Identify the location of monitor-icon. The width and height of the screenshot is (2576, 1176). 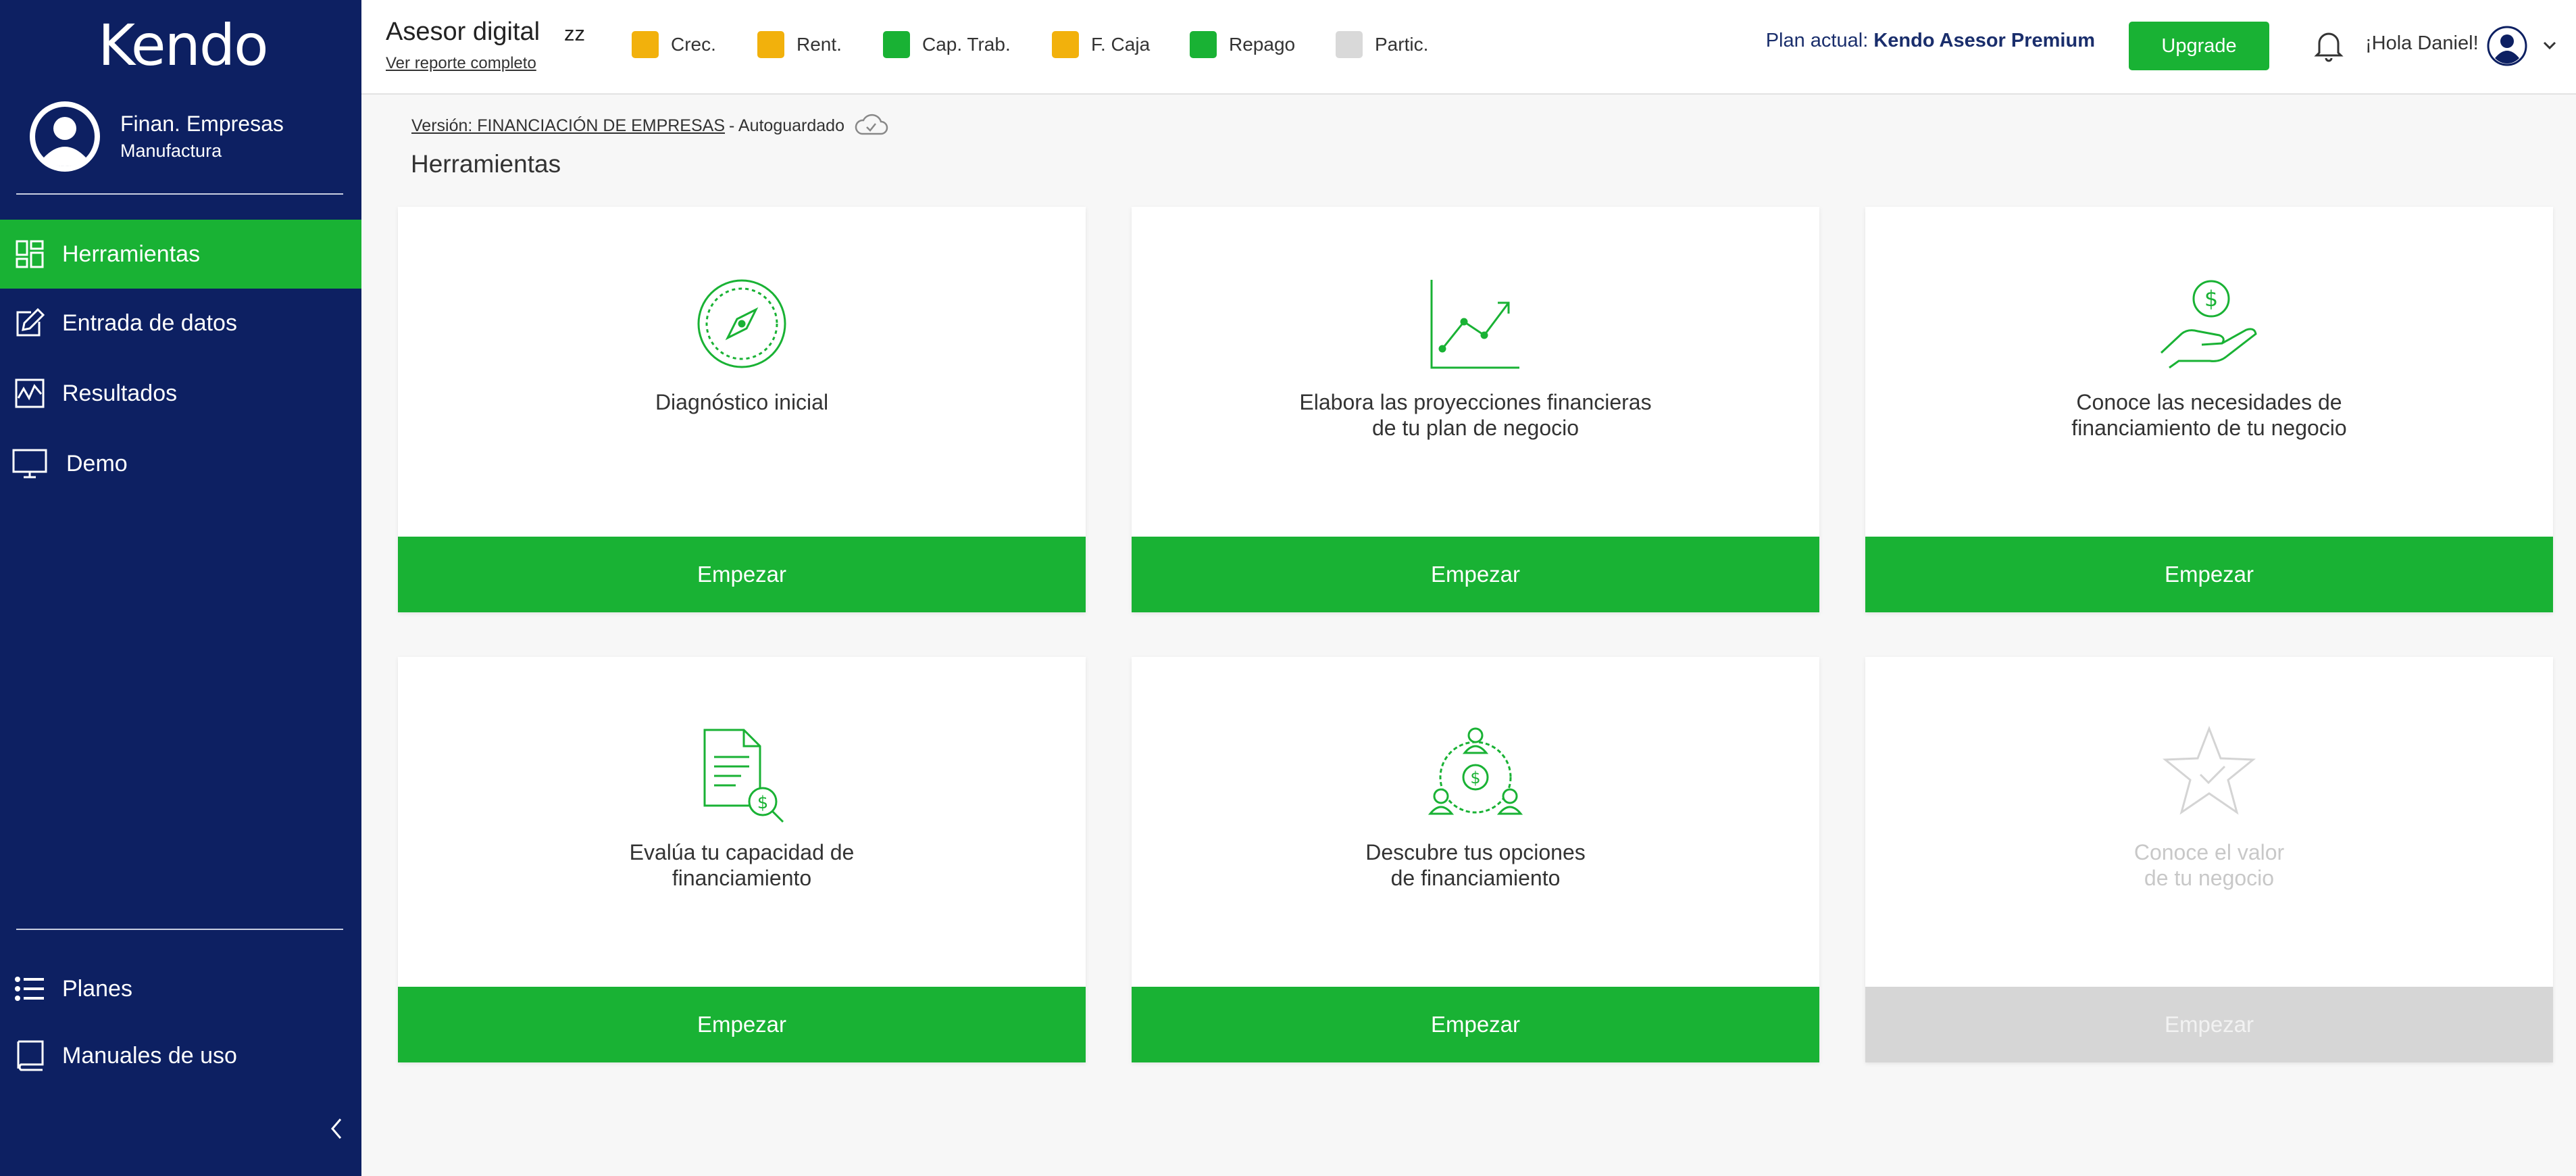
(29, 463).